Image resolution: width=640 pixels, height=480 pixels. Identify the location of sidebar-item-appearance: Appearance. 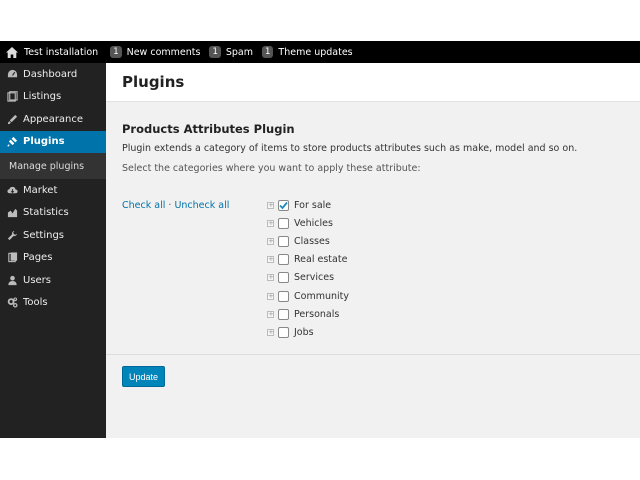
(53, 119).